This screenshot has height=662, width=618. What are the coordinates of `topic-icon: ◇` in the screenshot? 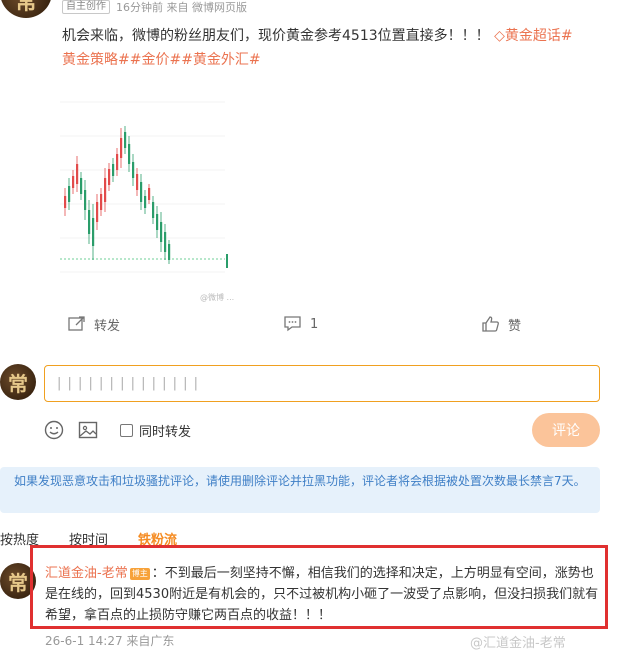 It's located at (499, 36).